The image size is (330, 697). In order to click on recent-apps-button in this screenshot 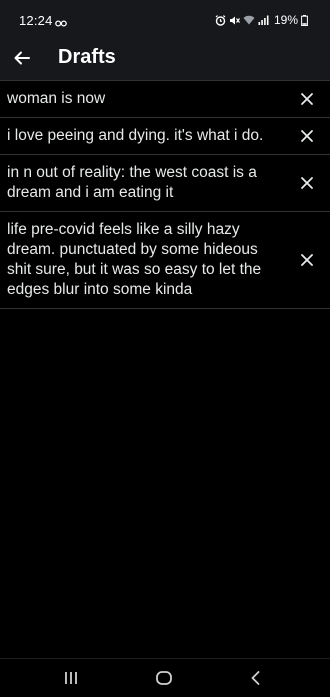, I will do `click(71, 678)`.